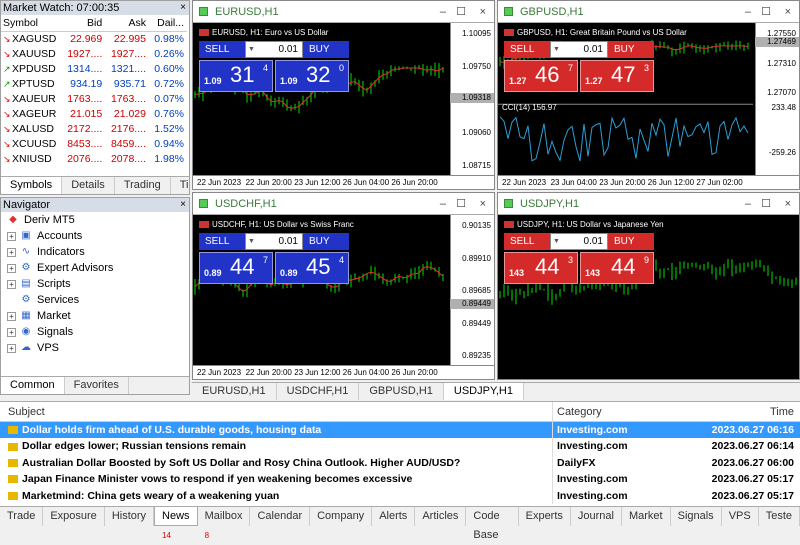 The height and width of the screenshot is (545, 800). I want to click on tab-favorites: Favorites, so click(97, 385).